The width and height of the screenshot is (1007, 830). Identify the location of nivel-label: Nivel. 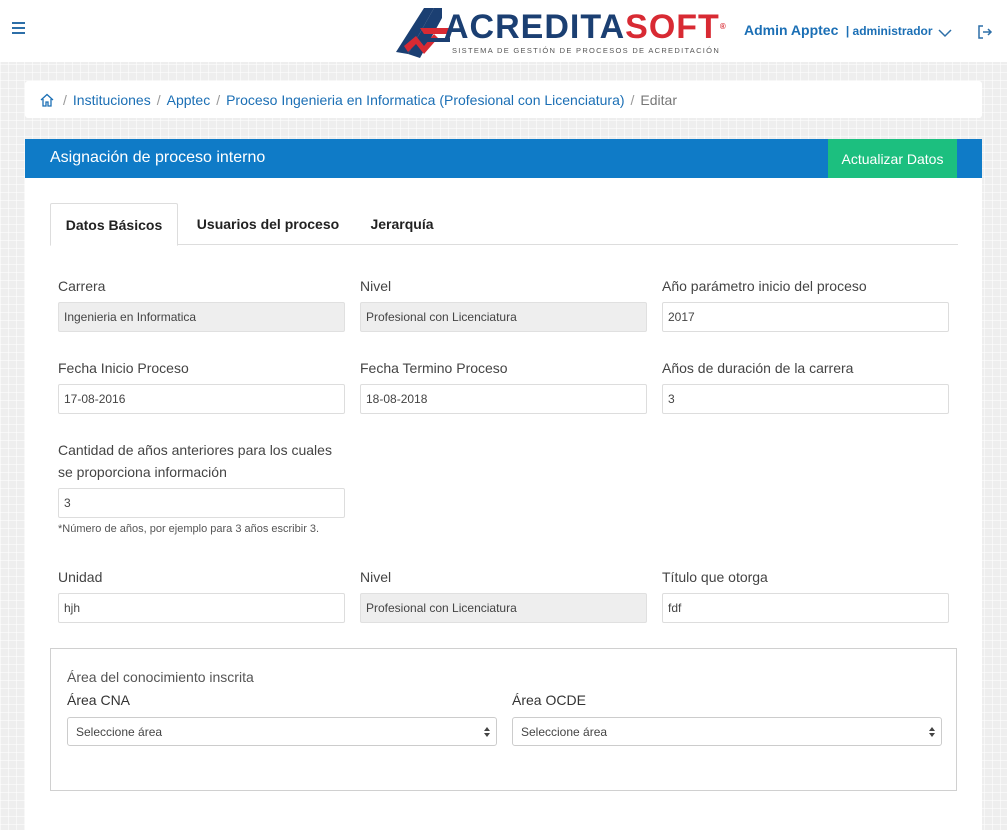
(376, 286).